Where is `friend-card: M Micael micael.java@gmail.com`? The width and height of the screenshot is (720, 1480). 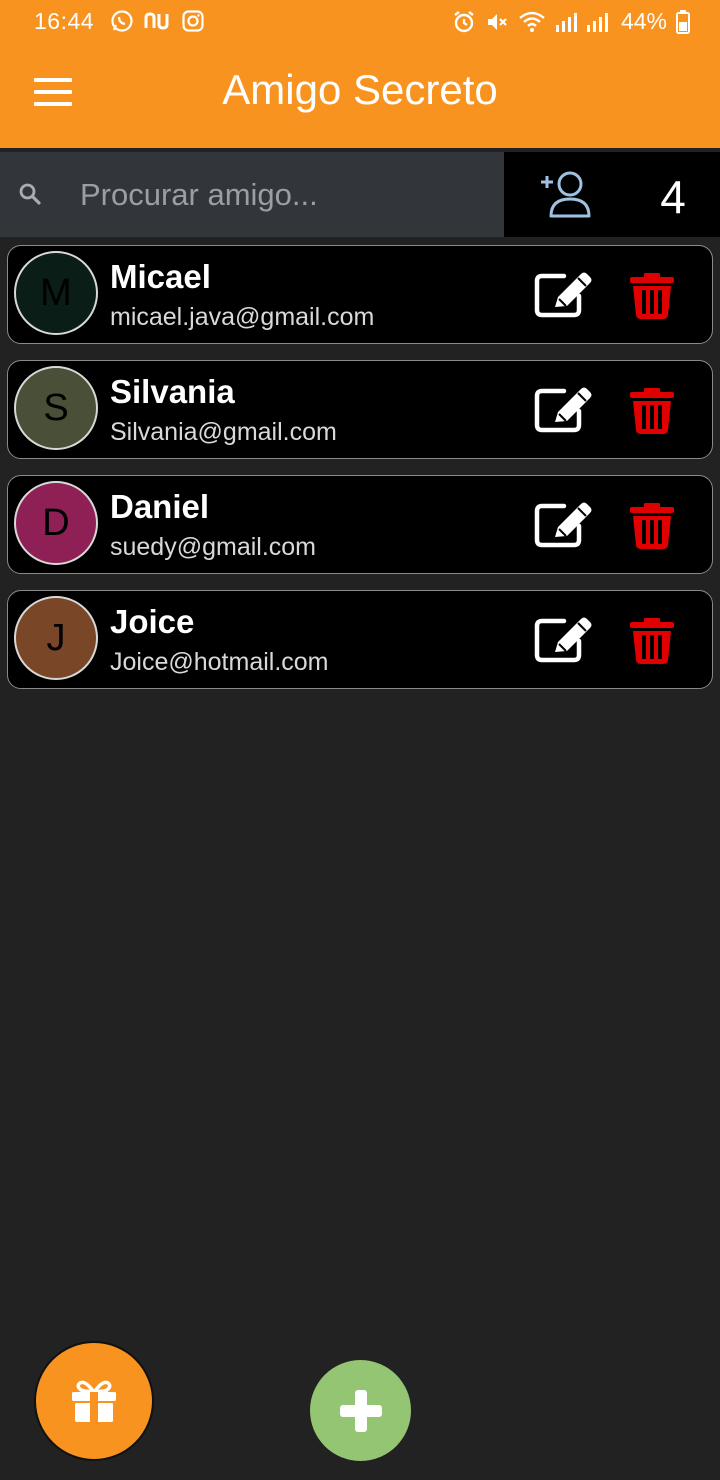
friend-card: M Micael micael.java@gmail.com is located at coordinates (360, 294).